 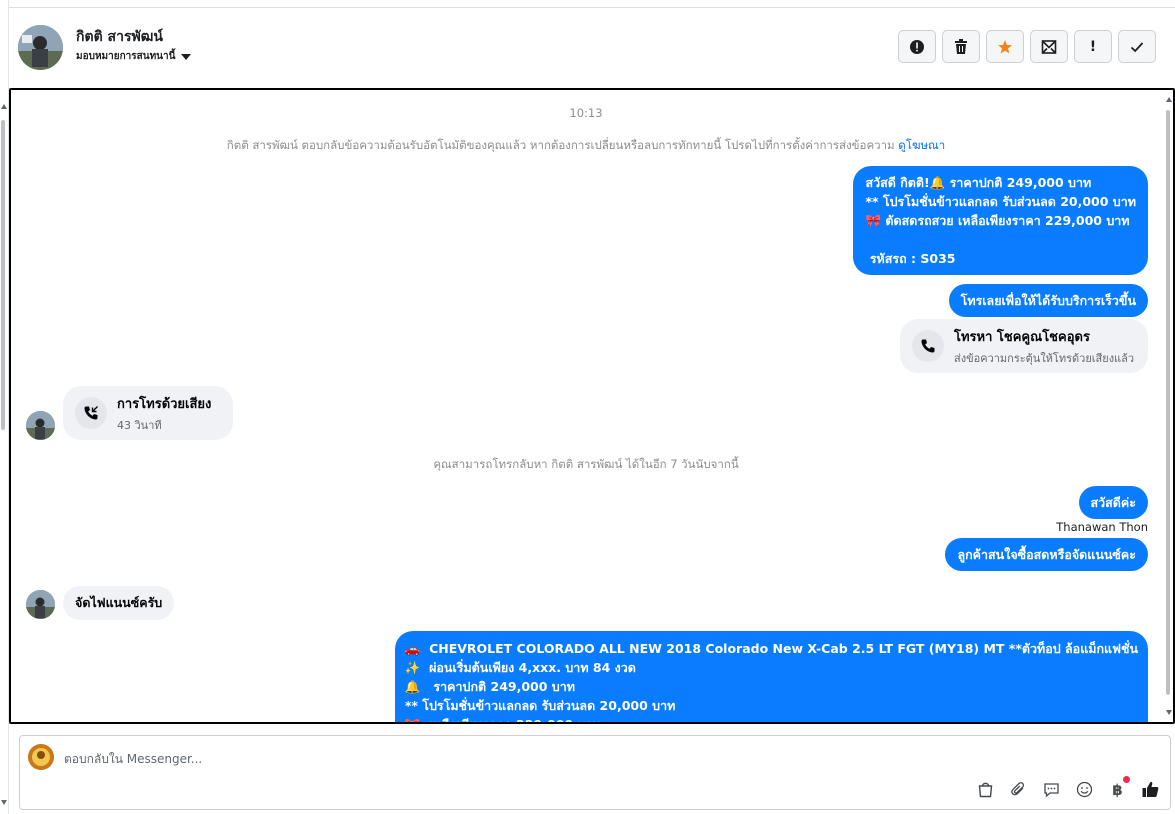 I want to click on assign-label: มอบหมายการสนทนานี้, so click(x=126, y=56).